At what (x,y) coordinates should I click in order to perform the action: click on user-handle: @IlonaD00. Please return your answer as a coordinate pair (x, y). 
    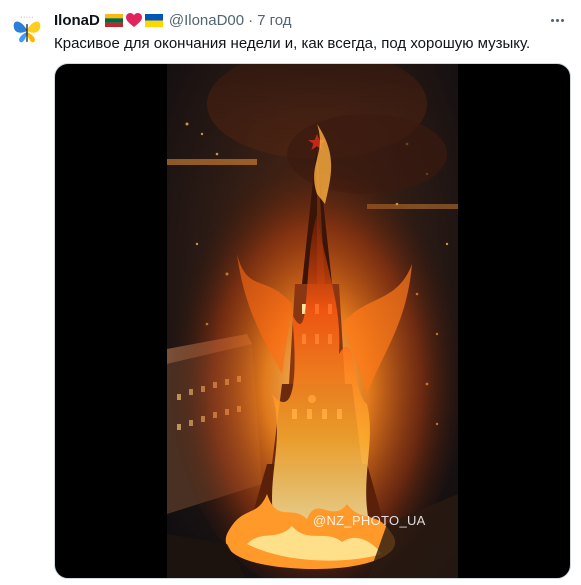
    Looking at the image, I should click on (206, 20).